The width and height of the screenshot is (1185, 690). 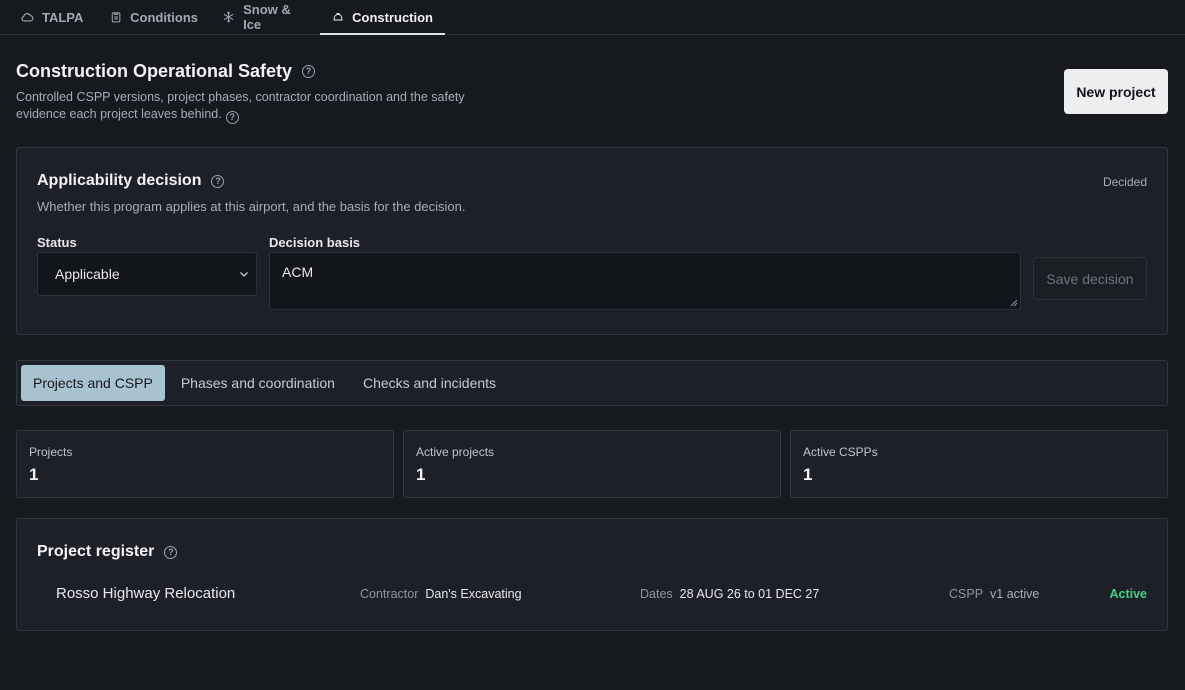 What do you see at coordinates (96, 551) in the screenshot?
I see `project-register-title-text: Project register` at bounding box center [96, 551].